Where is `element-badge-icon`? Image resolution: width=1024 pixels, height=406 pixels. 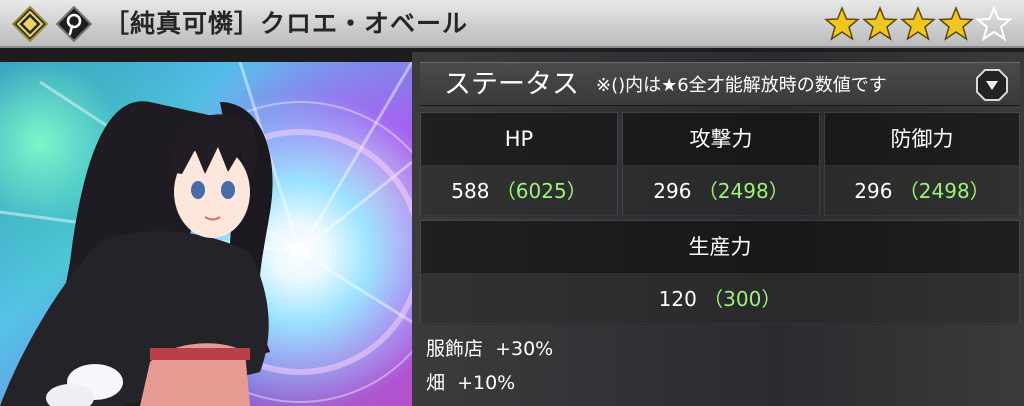
element-badge-icon is located at coordinates (30, 24).